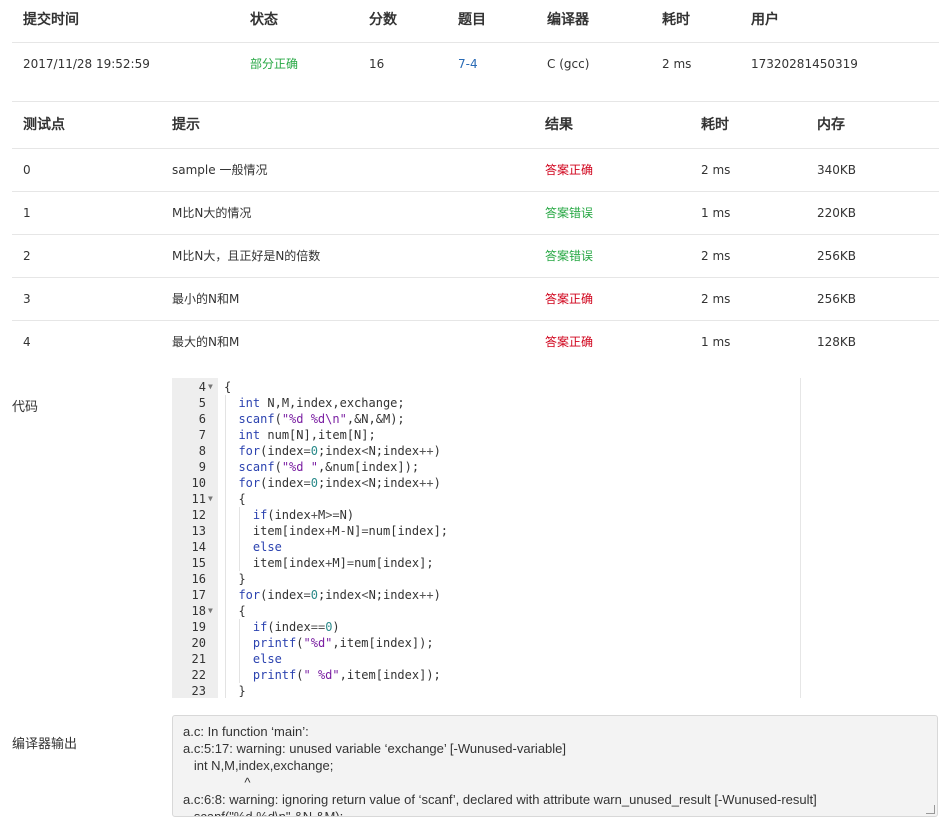 This screenshot has width=949, height=829. I want to click on code-line: 22 printf(" %d",item[index]);, so click(482, 675).